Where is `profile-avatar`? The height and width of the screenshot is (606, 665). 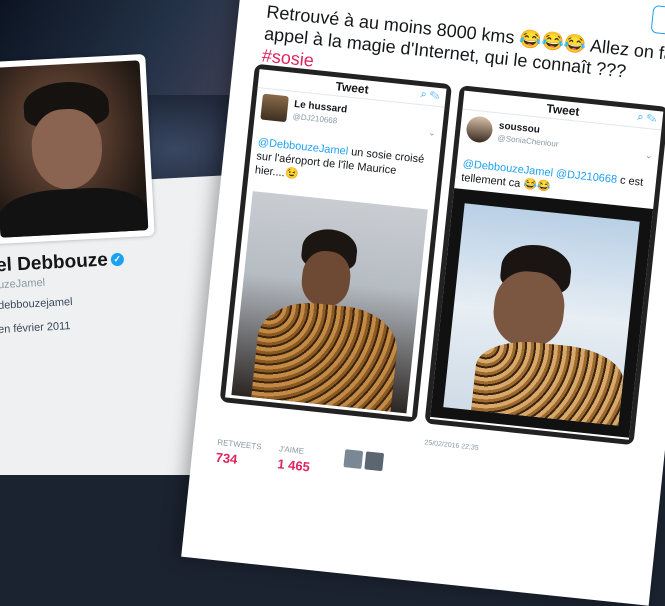
profile-avatar is located at coordinates (77, 149).